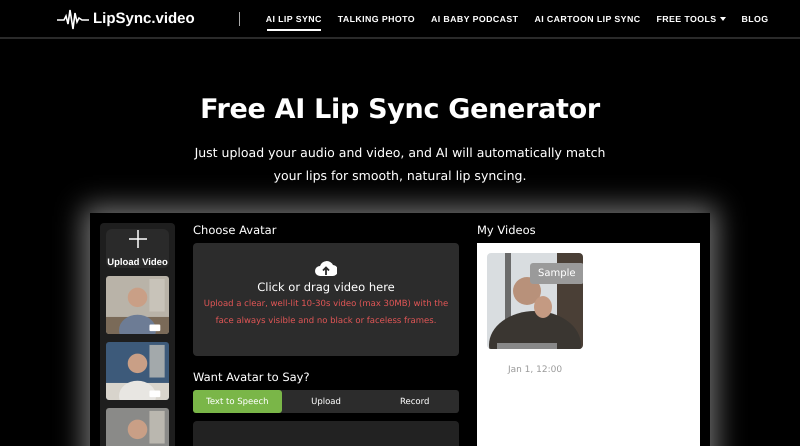 Image resolution: width=800 pixels, height=446 pixels. I want to click on nav-link: AI BABY PODCAST, so click(474, 18).